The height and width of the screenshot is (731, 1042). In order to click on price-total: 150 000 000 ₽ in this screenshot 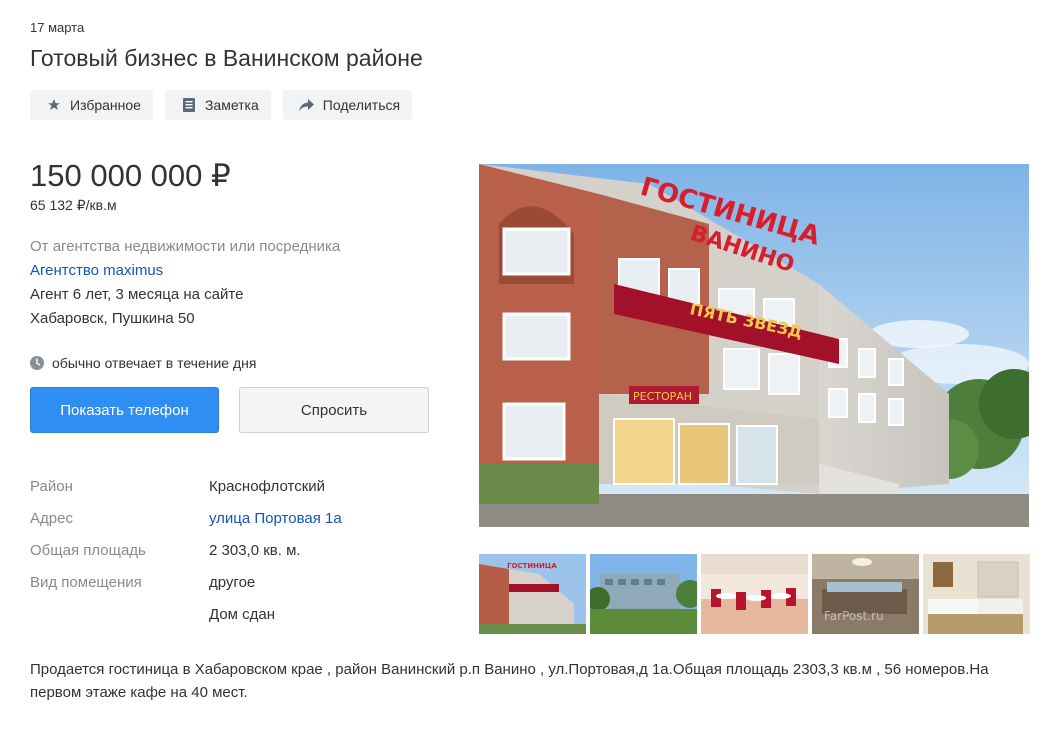, I will do `click(130, 175)`.